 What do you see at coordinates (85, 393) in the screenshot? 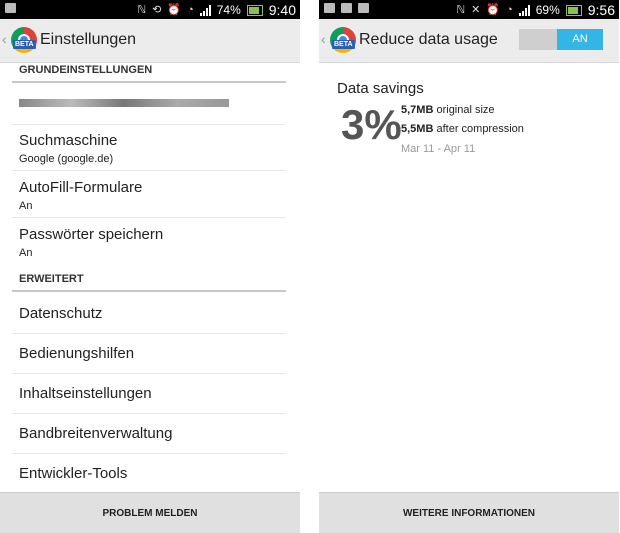
I see `item-title: Inhaltseinstellungen` at bounding box center [85, 393].